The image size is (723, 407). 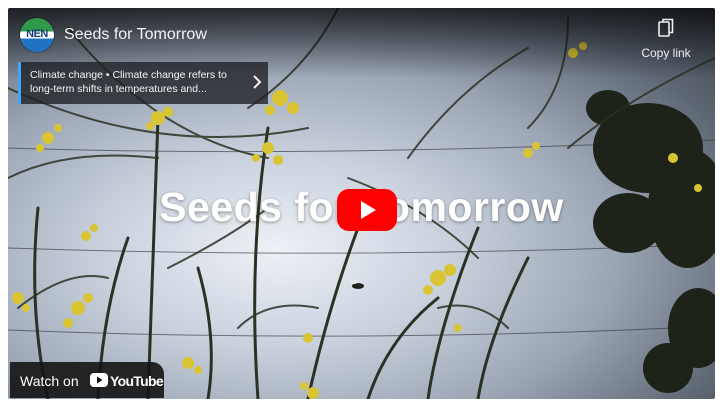 I want to click on play-button, so click(x=367, y=210).